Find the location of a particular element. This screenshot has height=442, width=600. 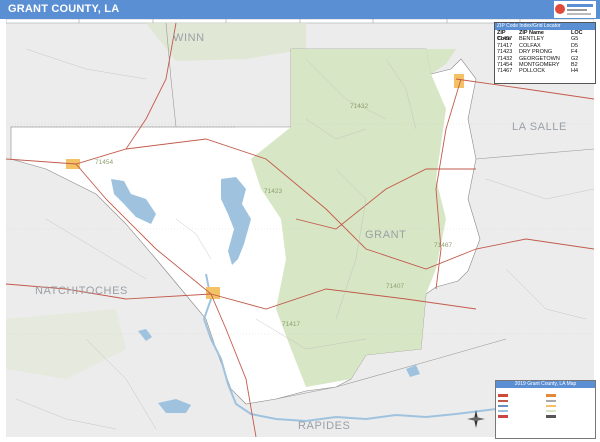

legend-title: 2019 Grant County, LA Map is located at coordinates (545, 384).